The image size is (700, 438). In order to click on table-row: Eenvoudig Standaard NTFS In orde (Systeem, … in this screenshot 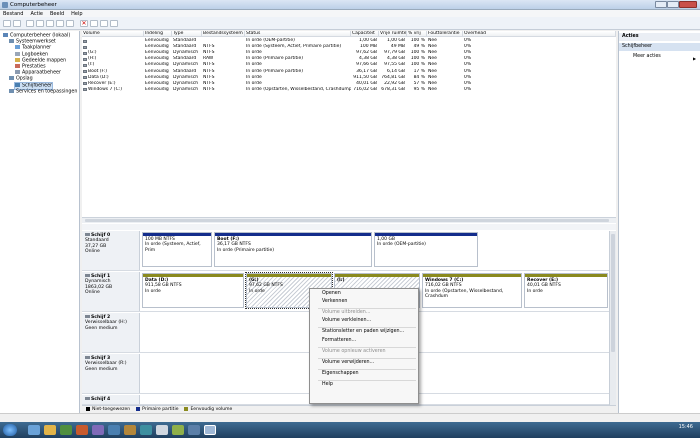, I will do `click(349, 47)`.